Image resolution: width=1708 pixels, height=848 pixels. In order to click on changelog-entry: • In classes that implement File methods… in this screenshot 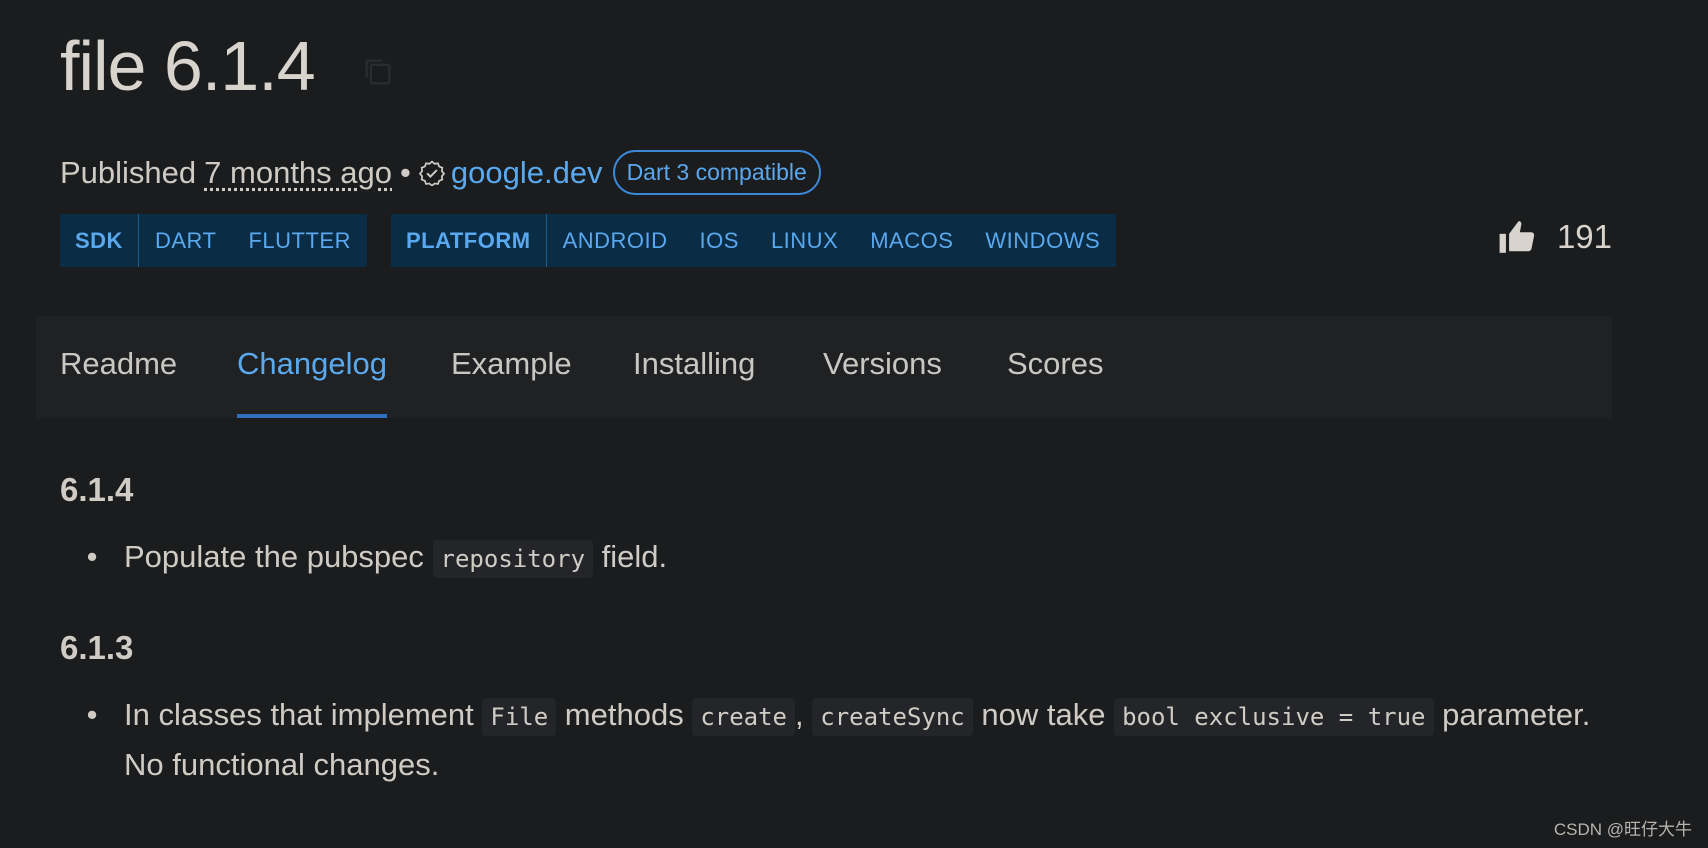, I will do `click(840, 740)`.